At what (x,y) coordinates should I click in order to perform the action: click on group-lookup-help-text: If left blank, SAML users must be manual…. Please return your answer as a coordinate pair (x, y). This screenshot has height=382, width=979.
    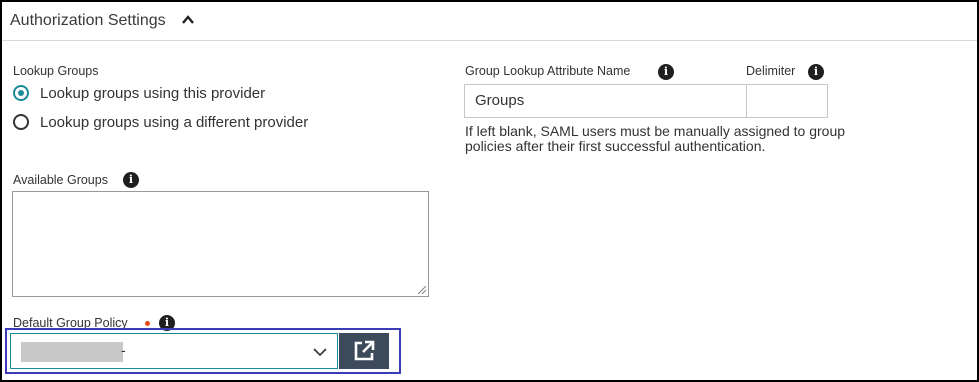
    Looking at the image, I should click on (655, 138).